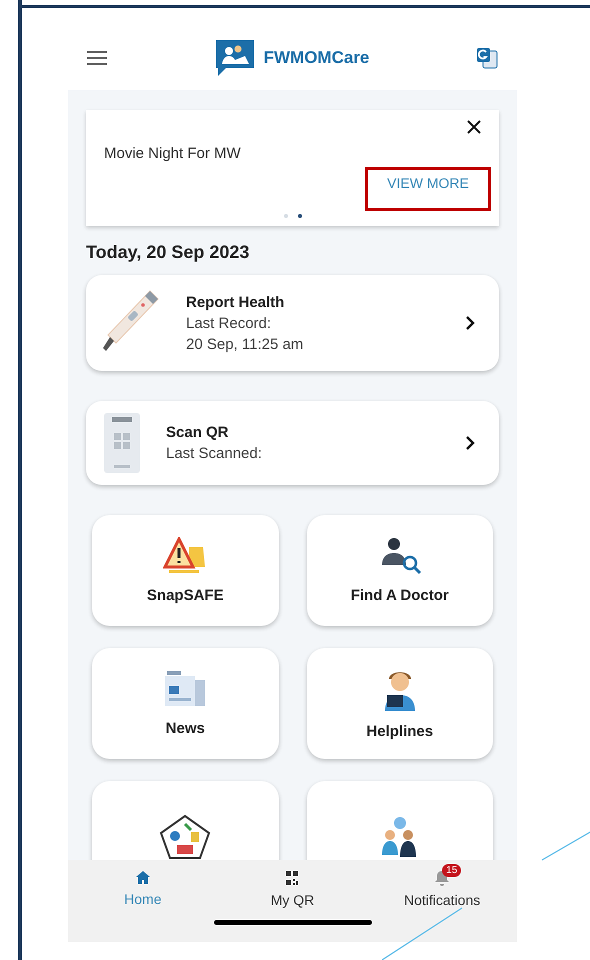 This screenshot has height=960, width=590. I want to click on announcement-text: Movie Night For MW, so click(172, 153).